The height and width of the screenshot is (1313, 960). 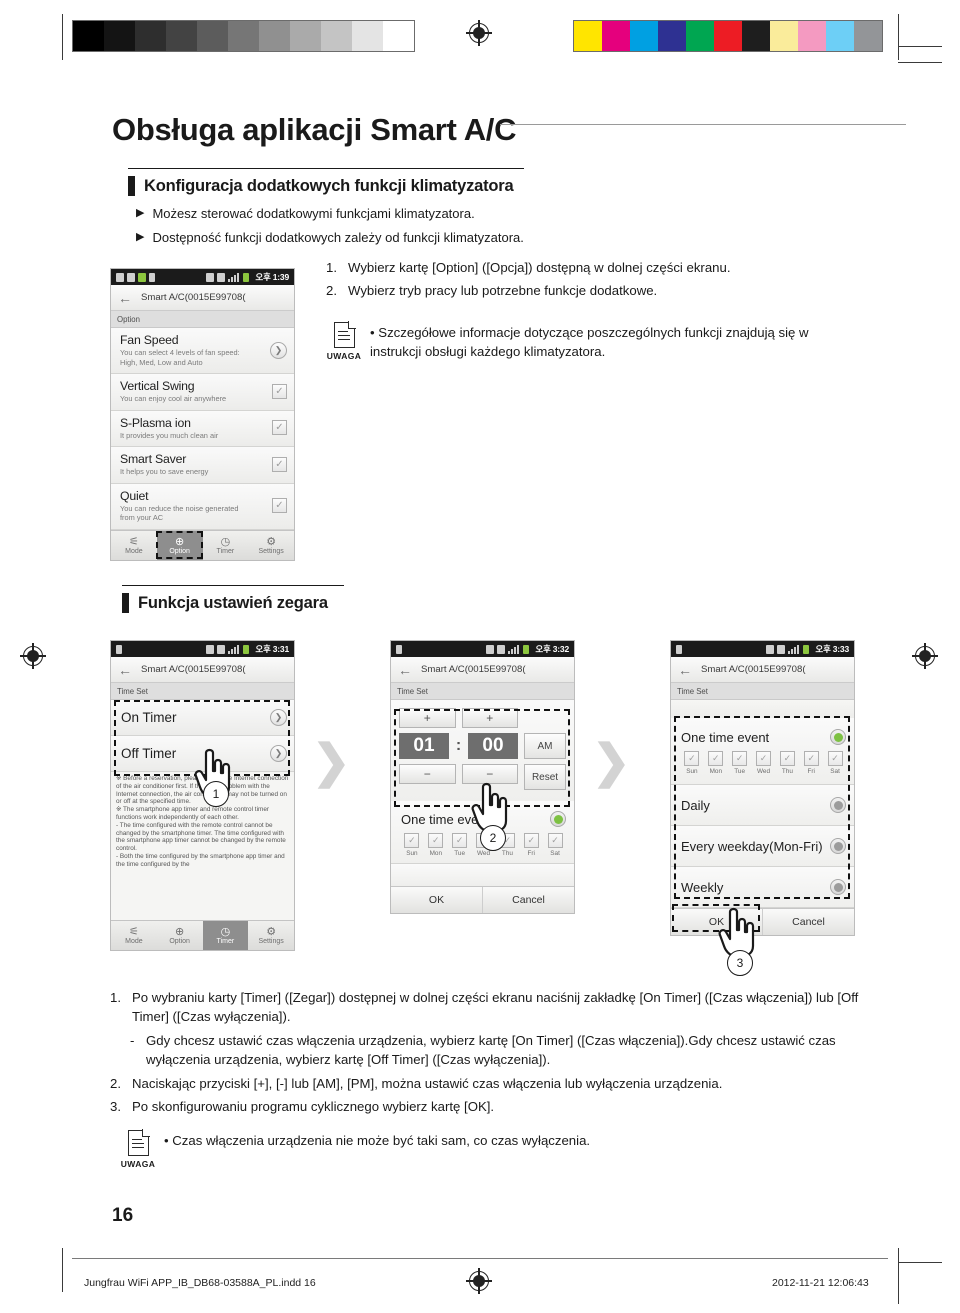 I want to click on timer-row-on-timer: On Timer ❯, so click(x=202, y=718).